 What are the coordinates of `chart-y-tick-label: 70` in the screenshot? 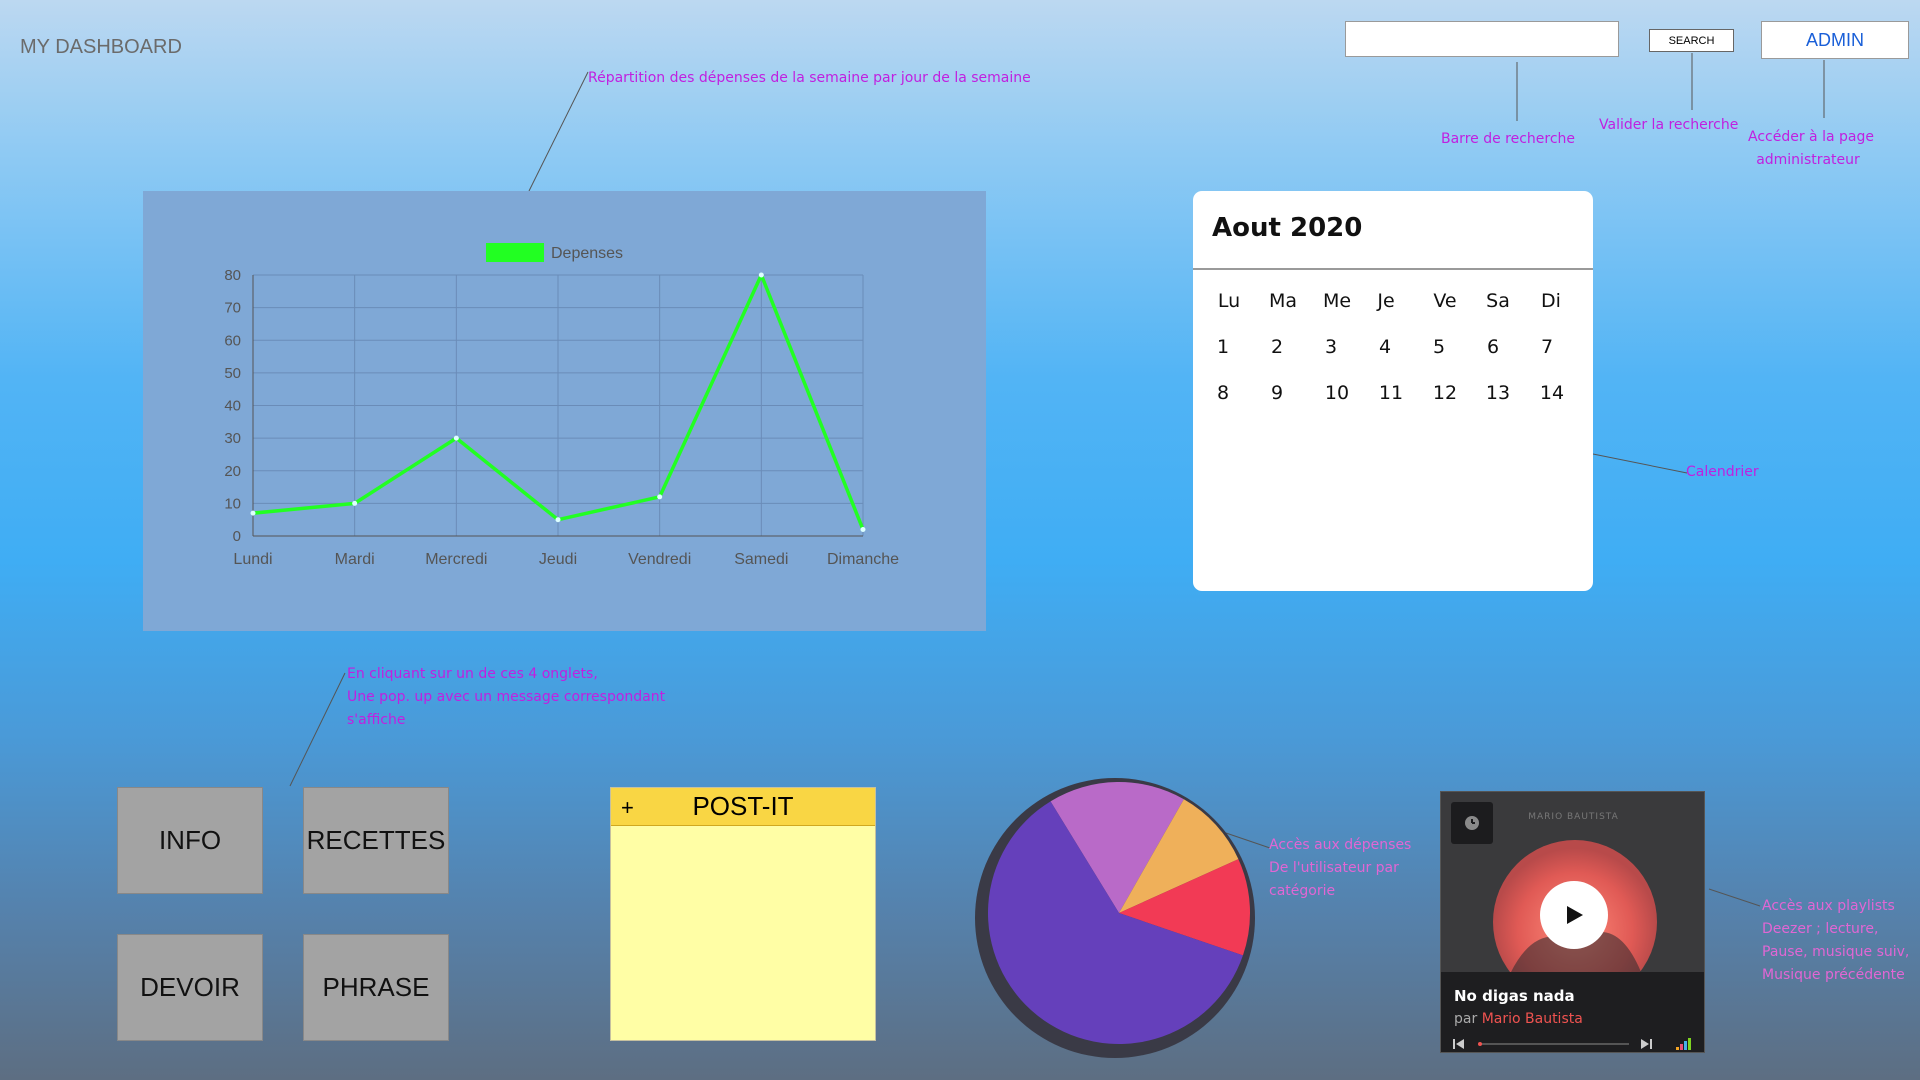 It's located at (232, 308).